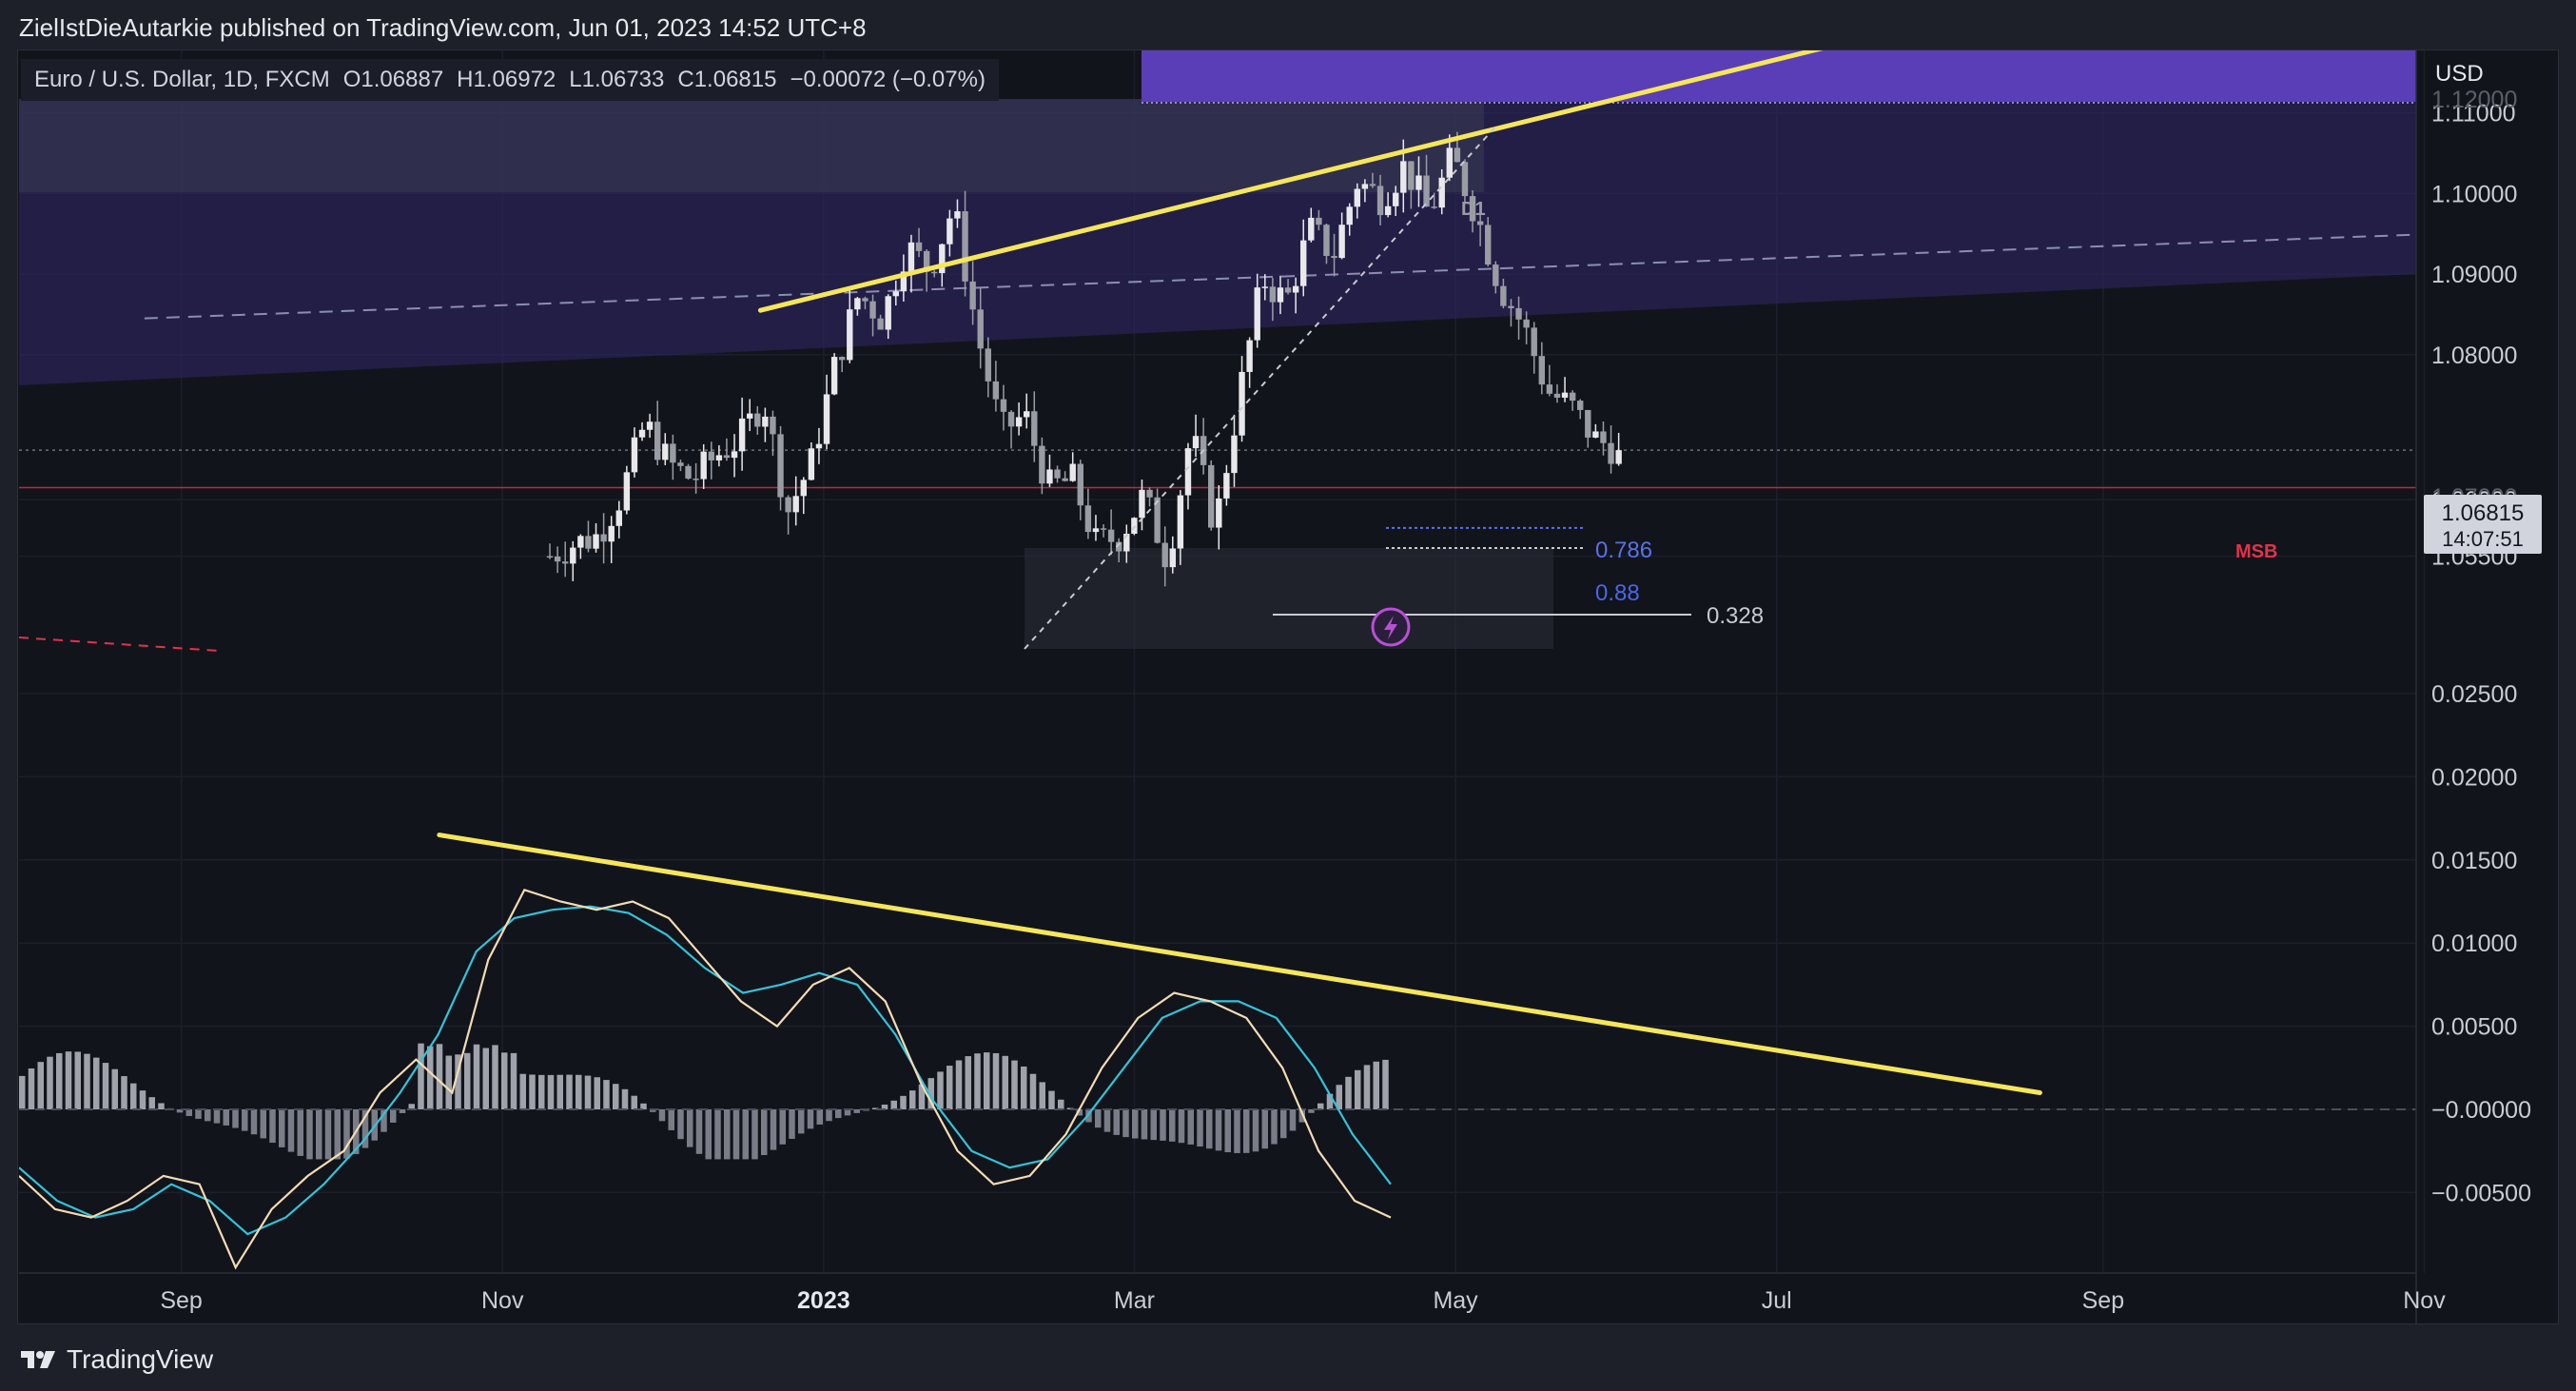 The height and width of the screenshot is (1391, 2576). What do you see at coordinates (2103, 1300) in the screenshot?
I see `time-tick-label: Sep` at bounding box center [2103, 1300].